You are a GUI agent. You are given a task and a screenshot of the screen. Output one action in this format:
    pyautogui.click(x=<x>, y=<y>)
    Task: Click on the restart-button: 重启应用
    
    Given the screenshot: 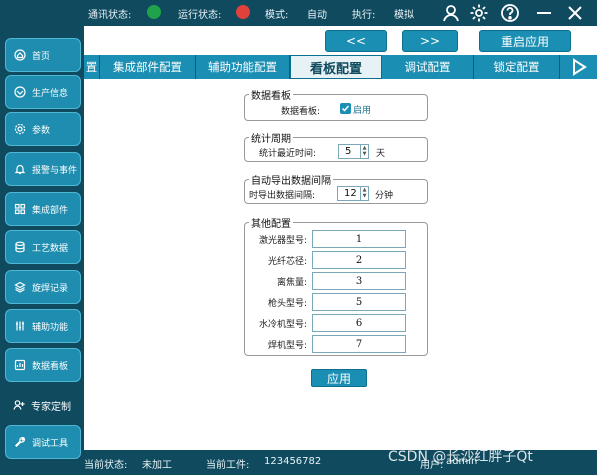 What is the action you would take?
    pyautogui.click(x=525, y=41)
    